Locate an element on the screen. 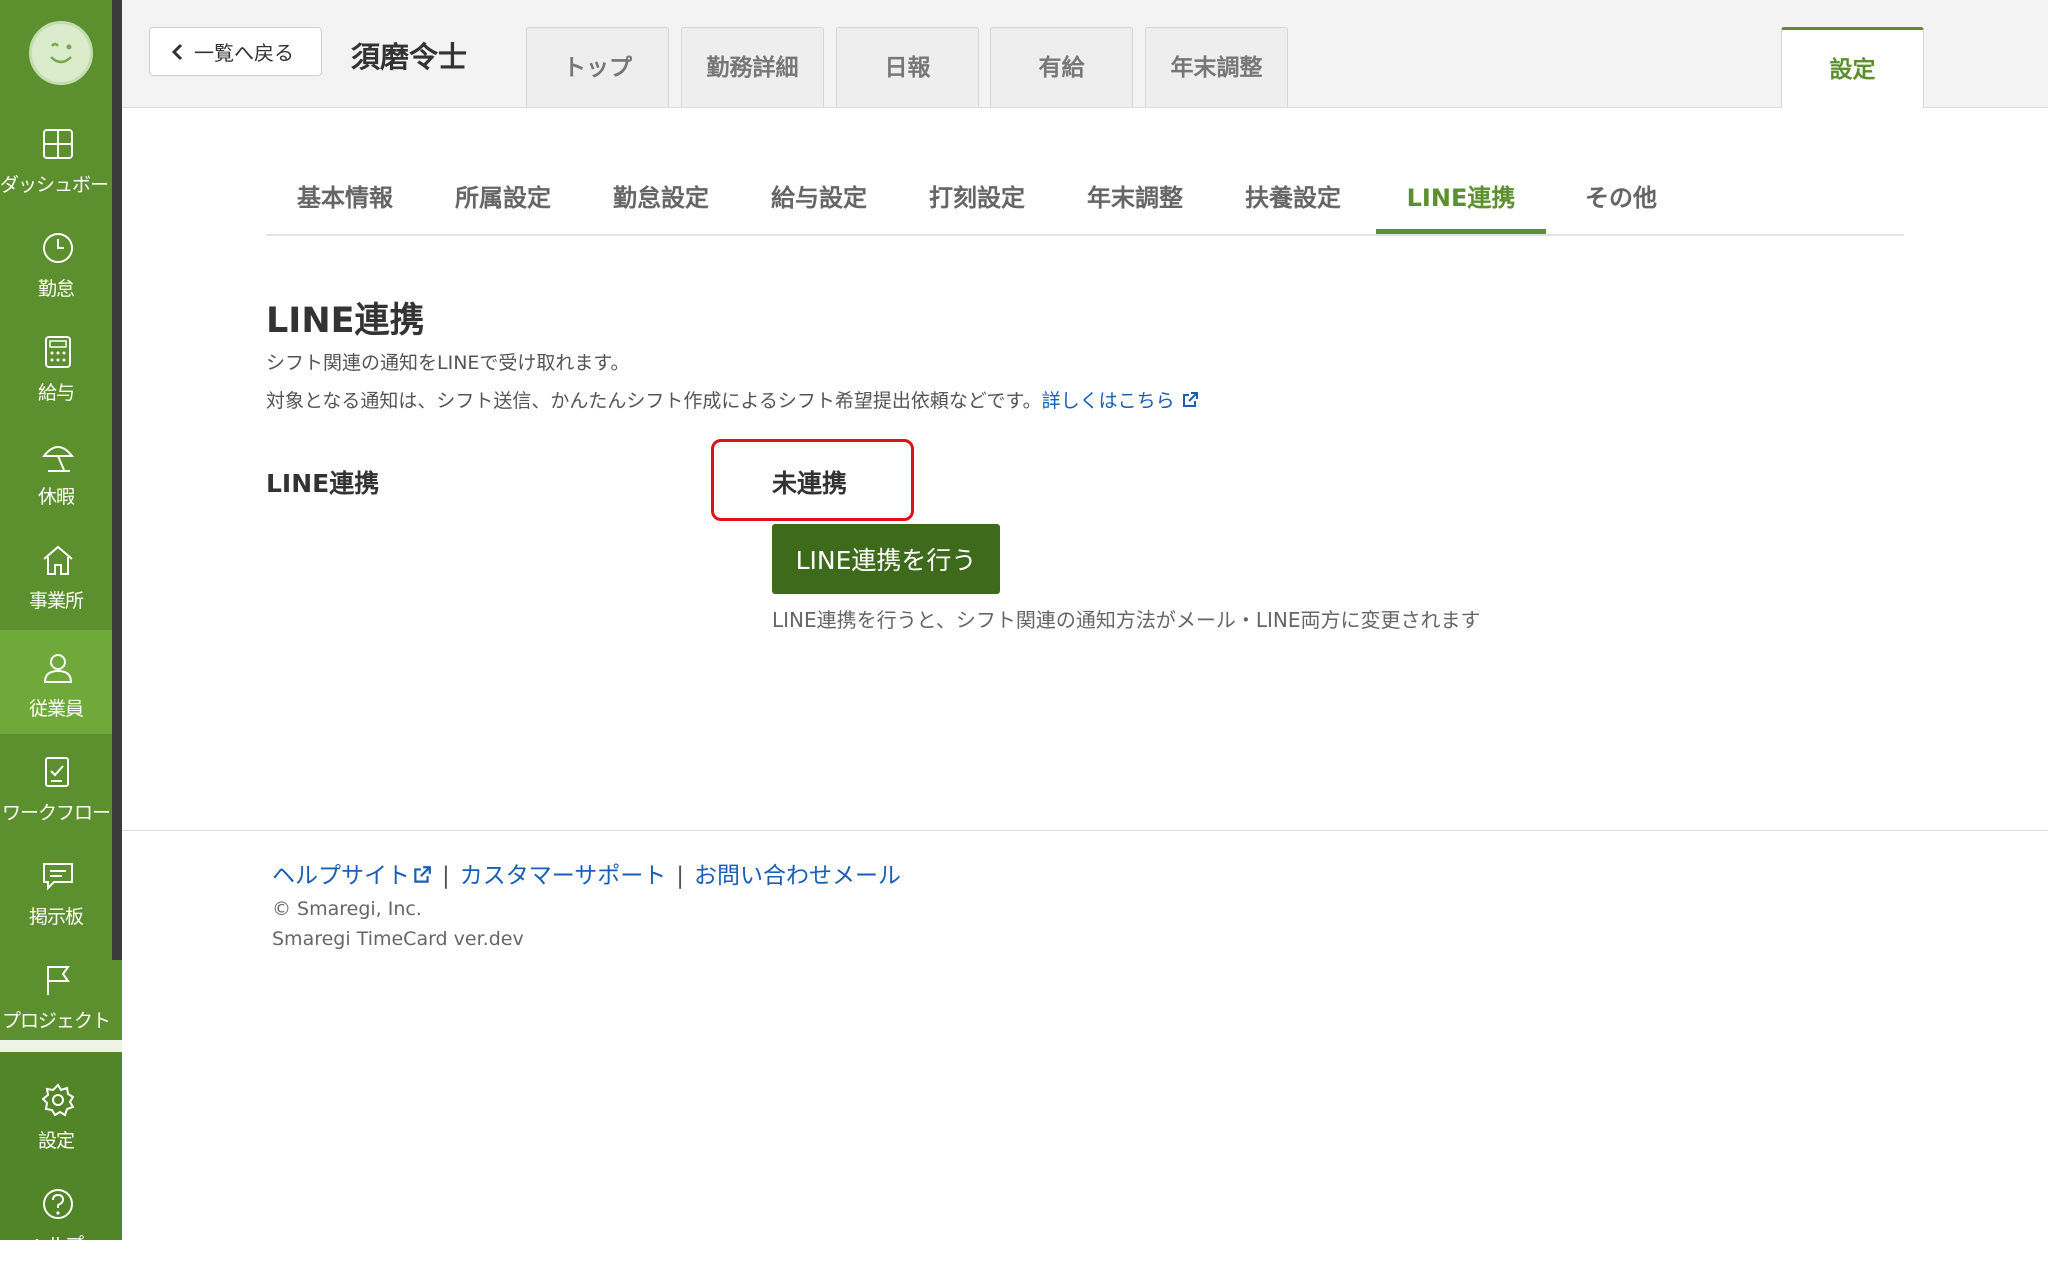  sidebar-item-label: 休暇 is located at coordinates (56, 497).